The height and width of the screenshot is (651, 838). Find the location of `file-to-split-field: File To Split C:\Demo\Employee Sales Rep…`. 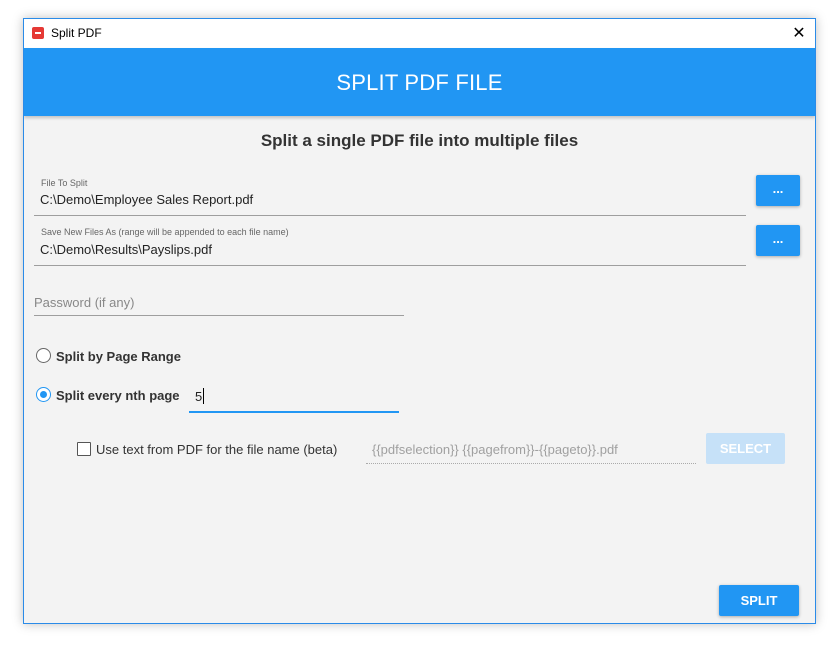

file-to-split-field: File To Split C:\Demo\Employee Sales Rep… is located at coordinates (390, 194).